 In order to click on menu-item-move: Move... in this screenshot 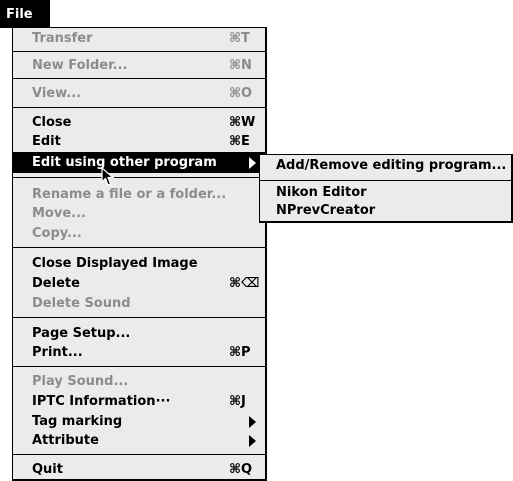, I will do `click(139, 213)`.